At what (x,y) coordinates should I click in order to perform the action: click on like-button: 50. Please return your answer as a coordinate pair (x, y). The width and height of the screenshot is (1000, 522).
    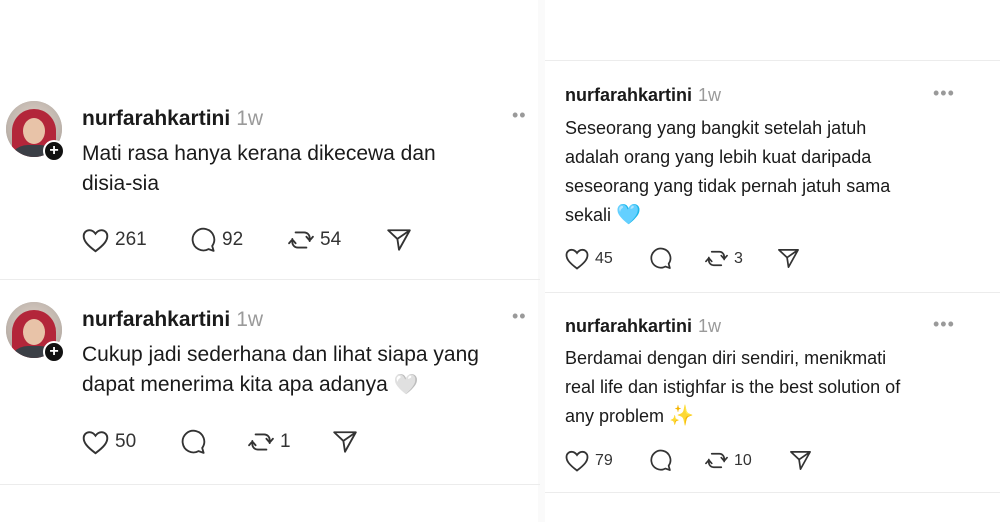
    Looking at the image, I should click on (131, 442).